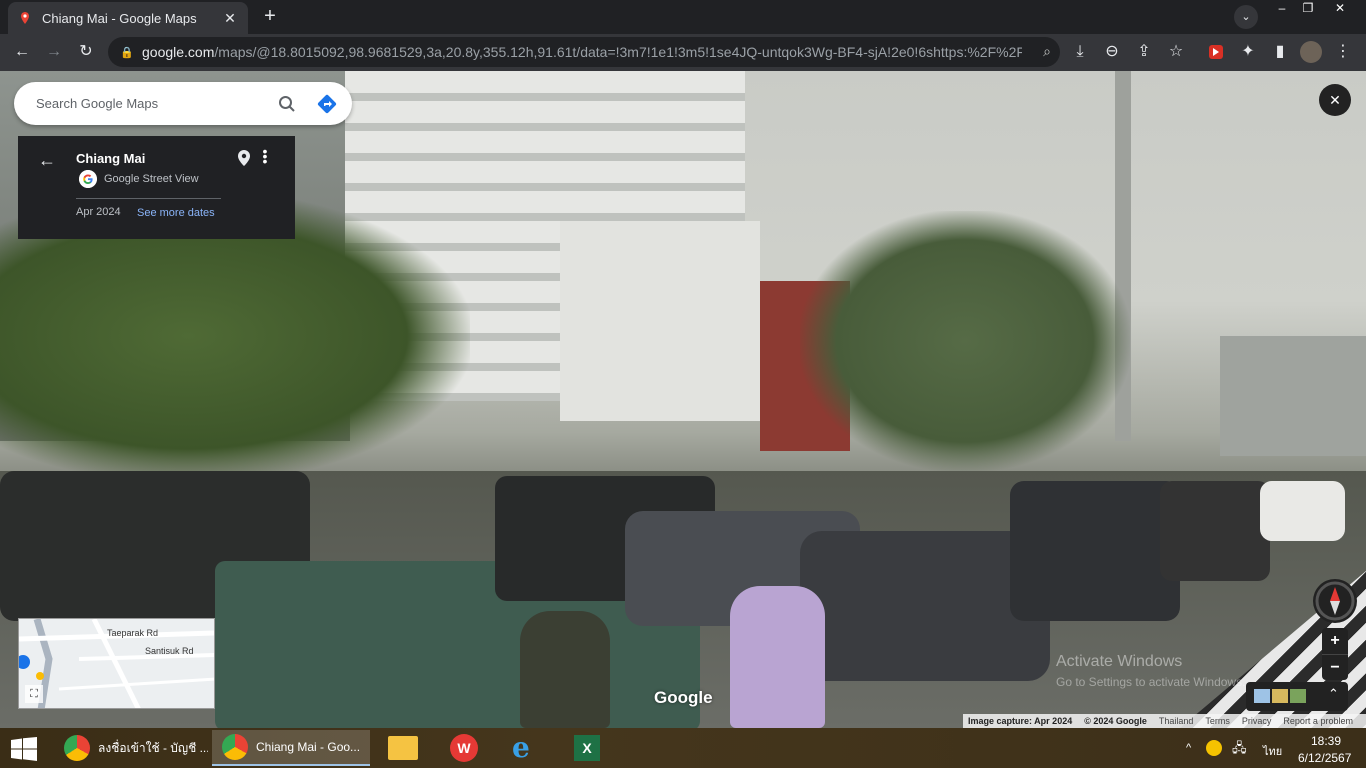 The height and width of the screenshot is (768, 1366). I want to click on share-icon: ⇪, so click(1144, 52).